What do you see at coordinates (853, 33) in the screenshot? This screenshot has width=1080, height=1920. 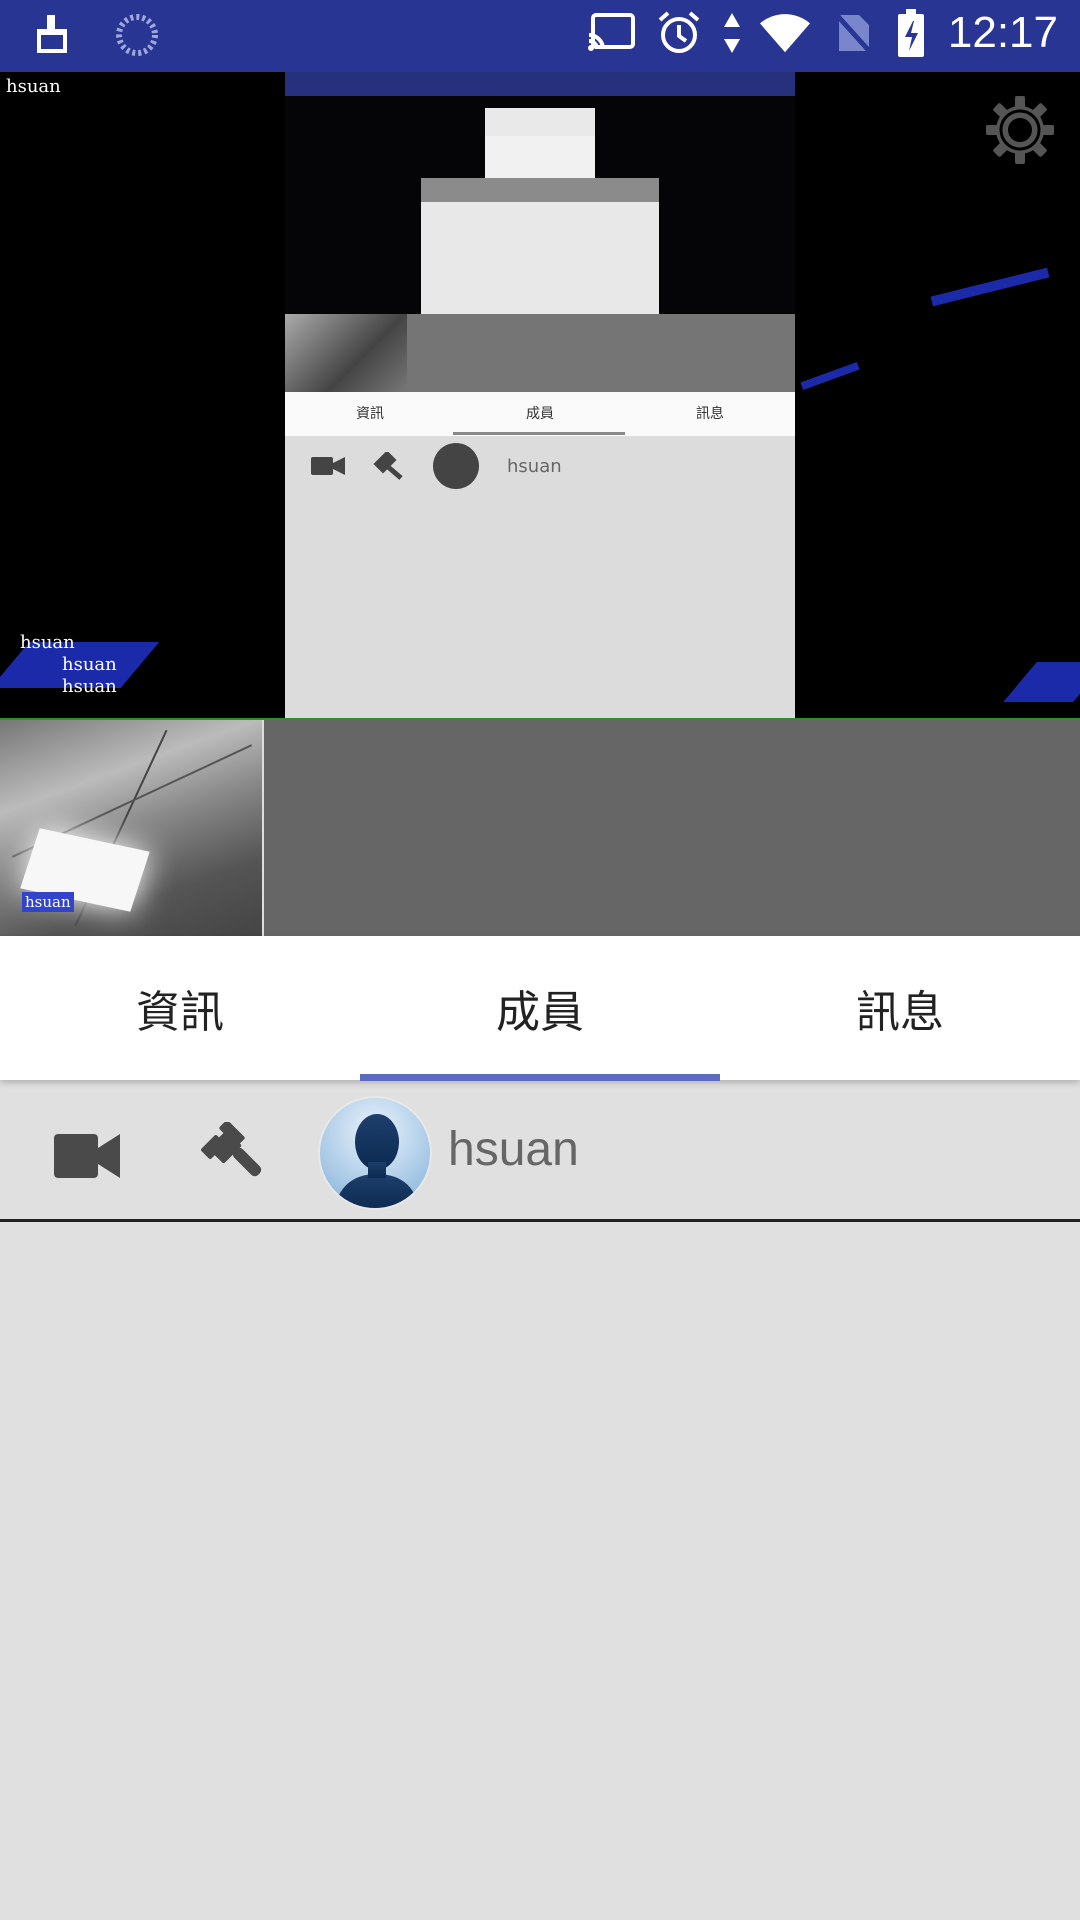 I see `no-sim-icon` at bounding box center [853, 33].